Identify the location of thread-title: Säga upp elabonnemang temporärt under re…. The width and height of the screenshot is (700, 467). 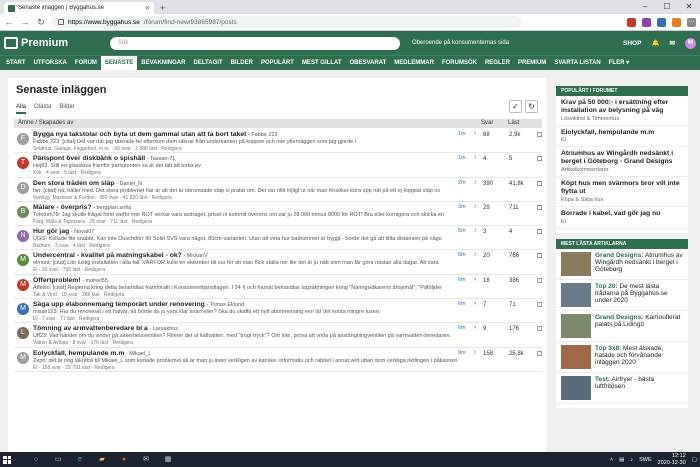
(253, 304).